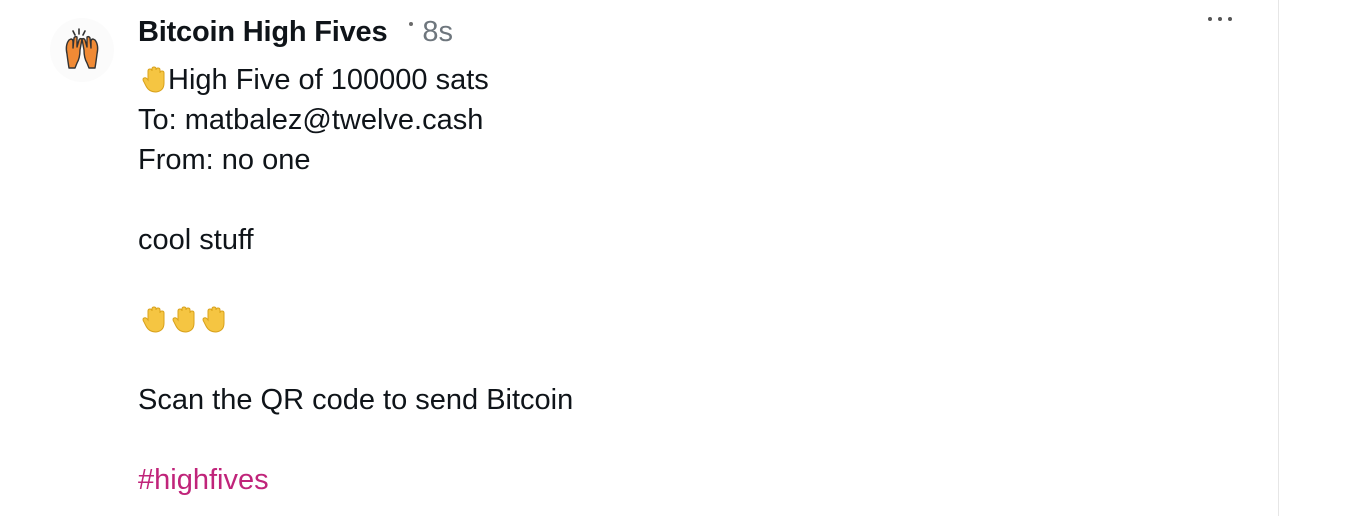 This screenshot has width=1360, height=516. Describe the element at coordinates (411, 24) in the screenshot. I see `separator-dot` at that location.